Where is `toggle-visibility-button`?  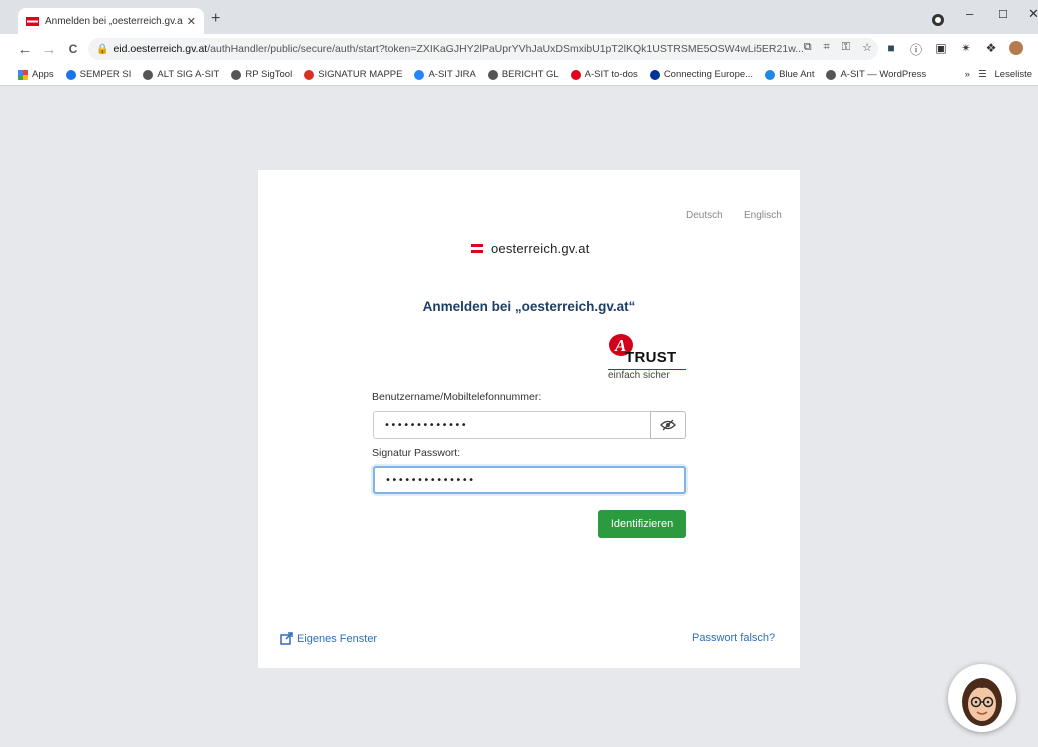
toggle-visibility-button is located at coordinates (668, 425).